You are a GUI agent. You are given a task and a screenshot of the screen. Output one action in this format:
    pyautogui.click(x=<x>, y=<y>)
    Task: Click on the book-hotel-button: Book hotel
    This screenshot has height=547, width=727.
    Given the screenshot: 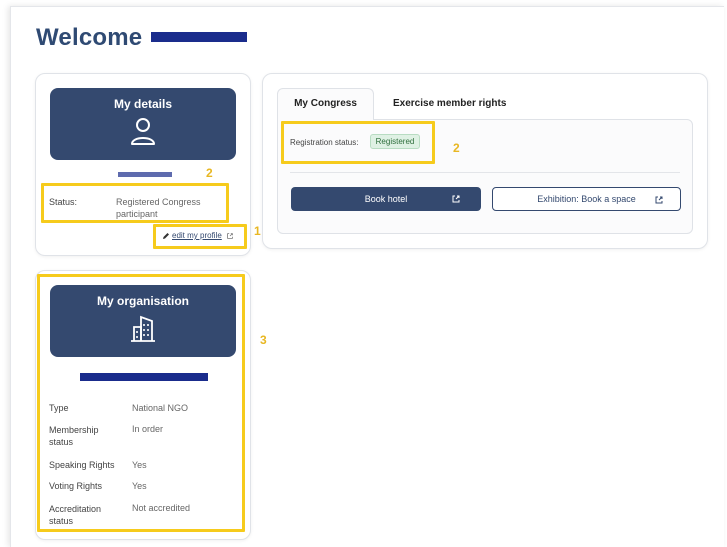 What is the action you would take?
    pyautogui.click(x=386, y=199)
    